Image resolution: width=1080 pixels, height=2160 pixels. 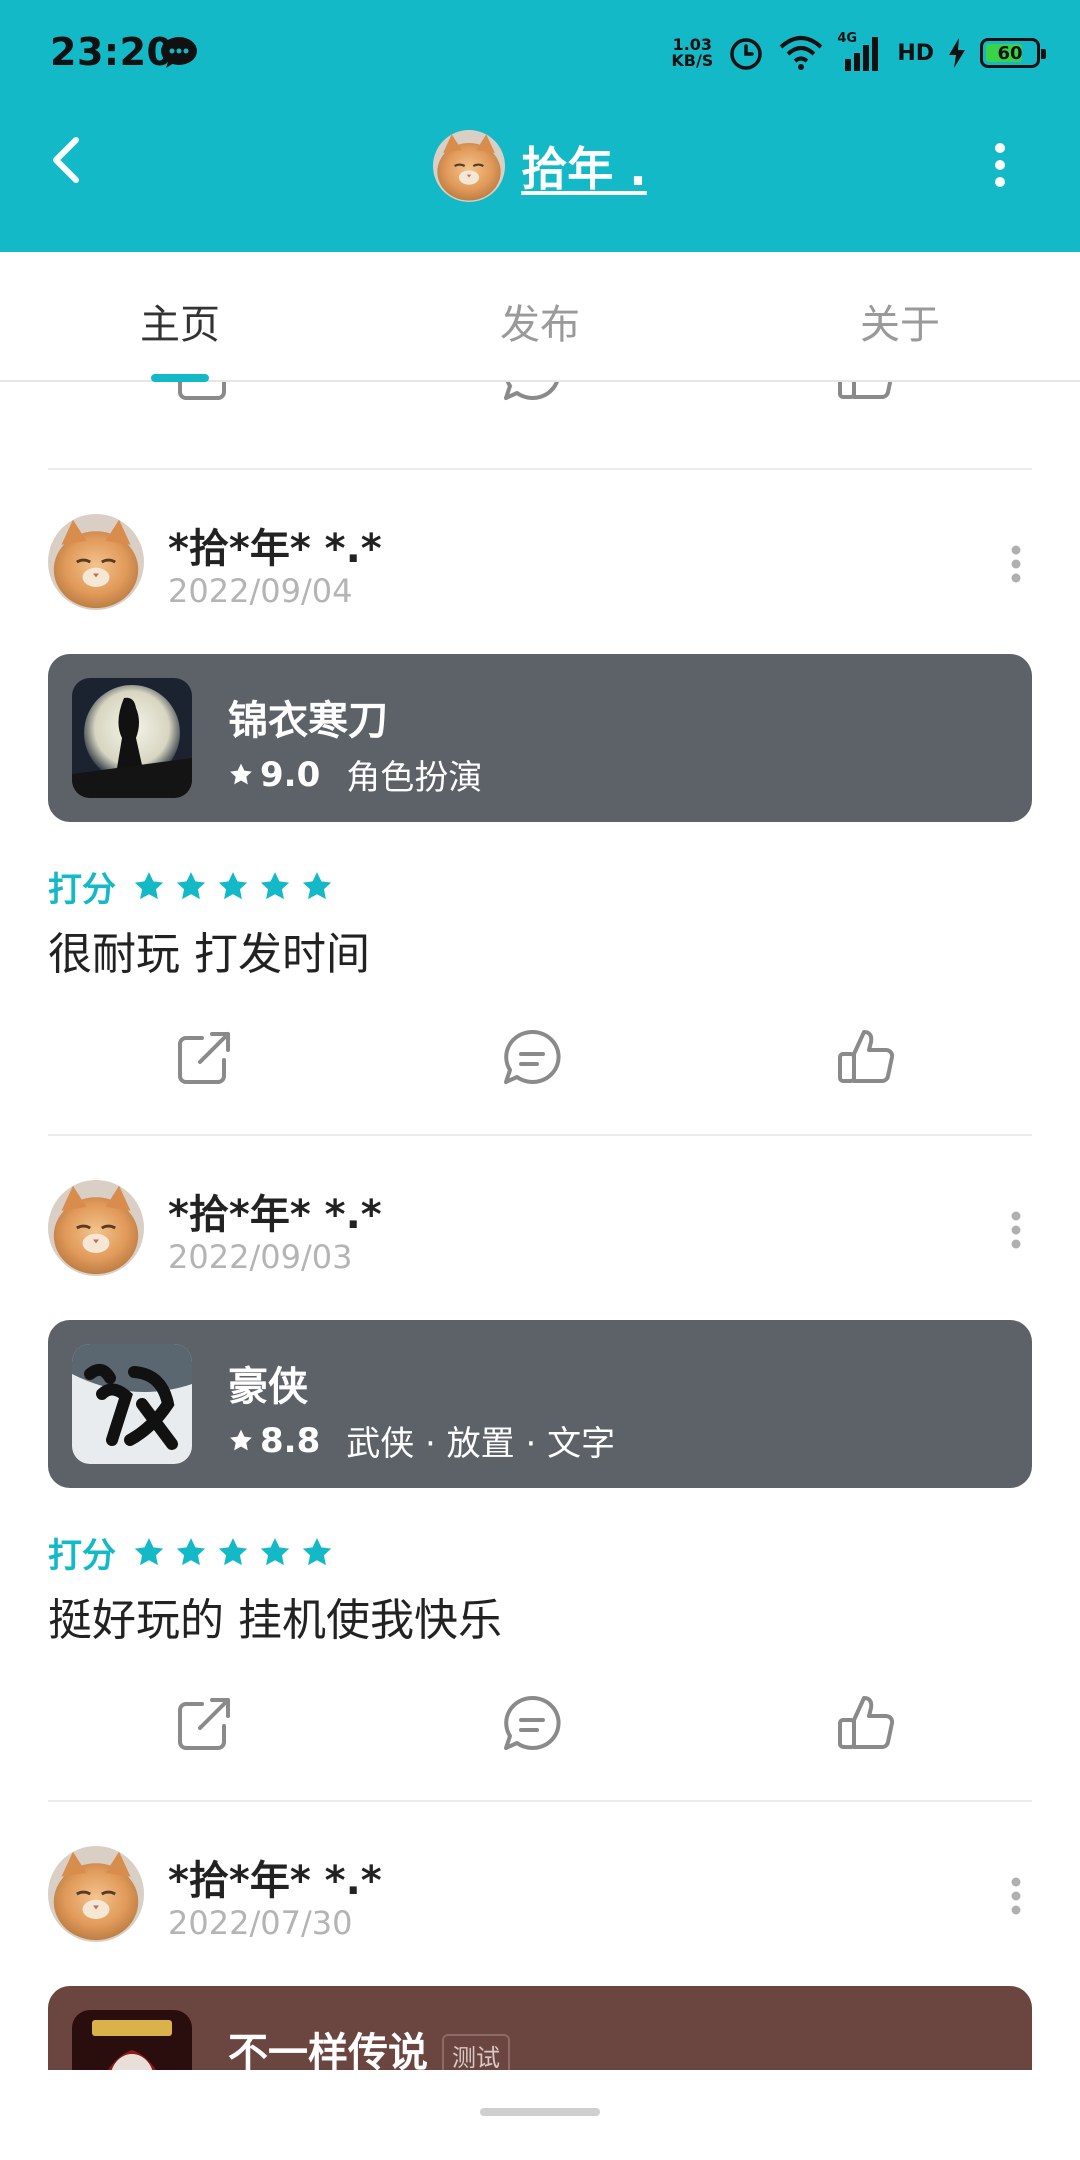 I want to click on wifi-icon, so click(x=801, y=53).